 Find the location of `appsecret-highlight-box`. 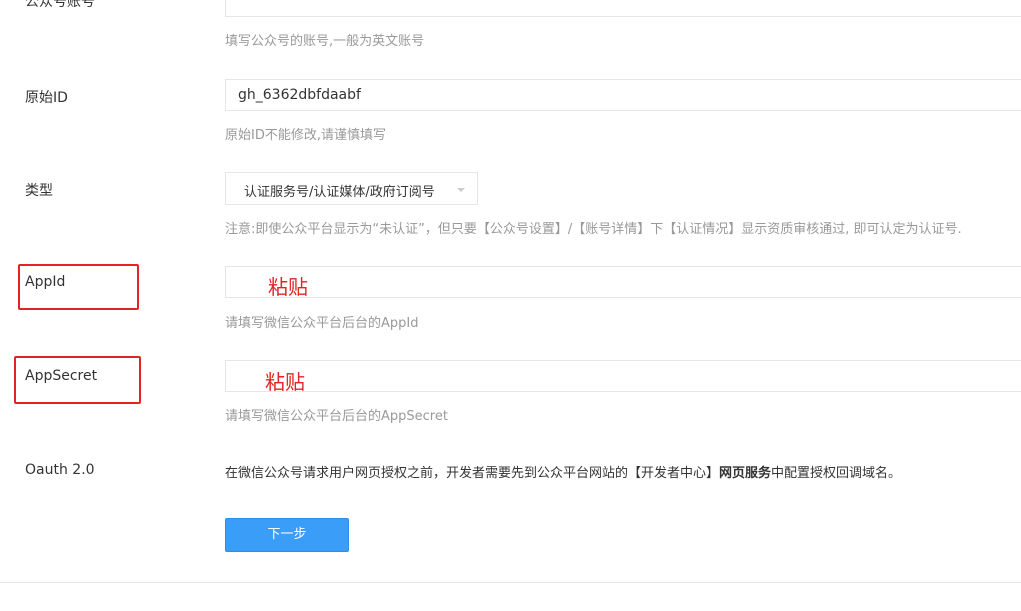

appsecret-highlight-box is located at coordinates (77, 380).